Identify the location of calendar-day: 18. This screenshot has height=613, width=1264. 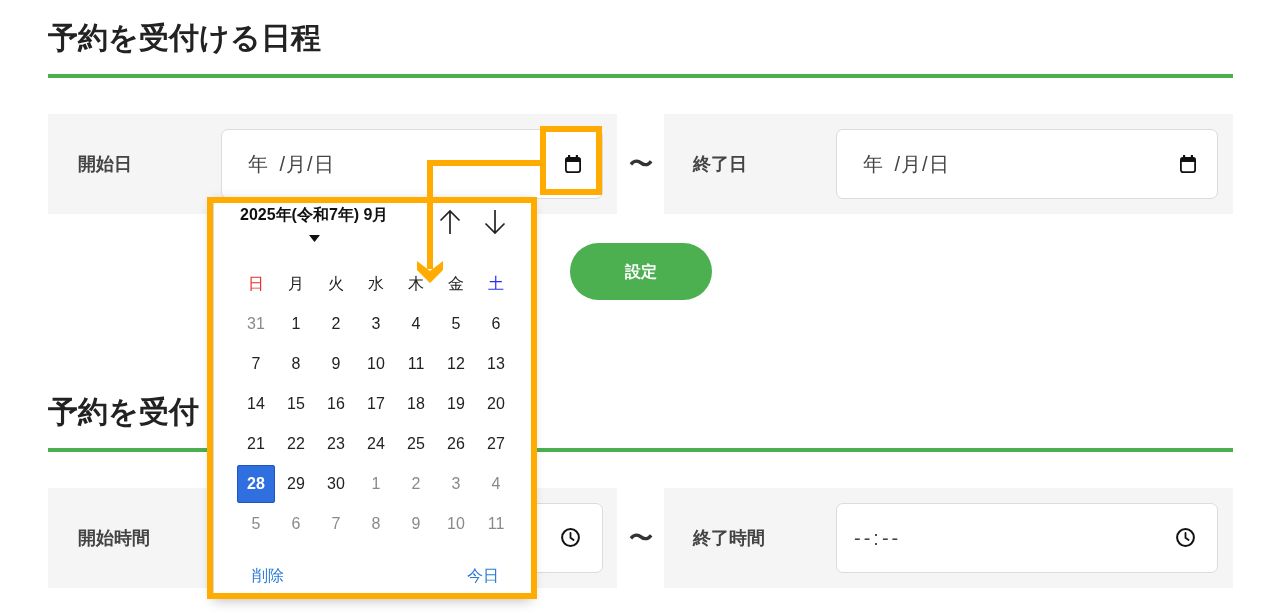
(416, 404).